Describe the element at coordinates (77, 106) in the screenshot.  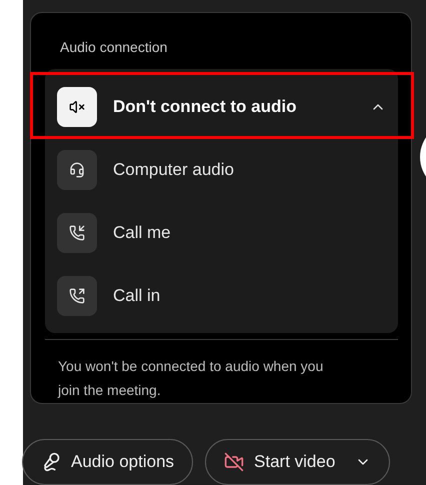
I see `speaker-muted-icon` at that location.